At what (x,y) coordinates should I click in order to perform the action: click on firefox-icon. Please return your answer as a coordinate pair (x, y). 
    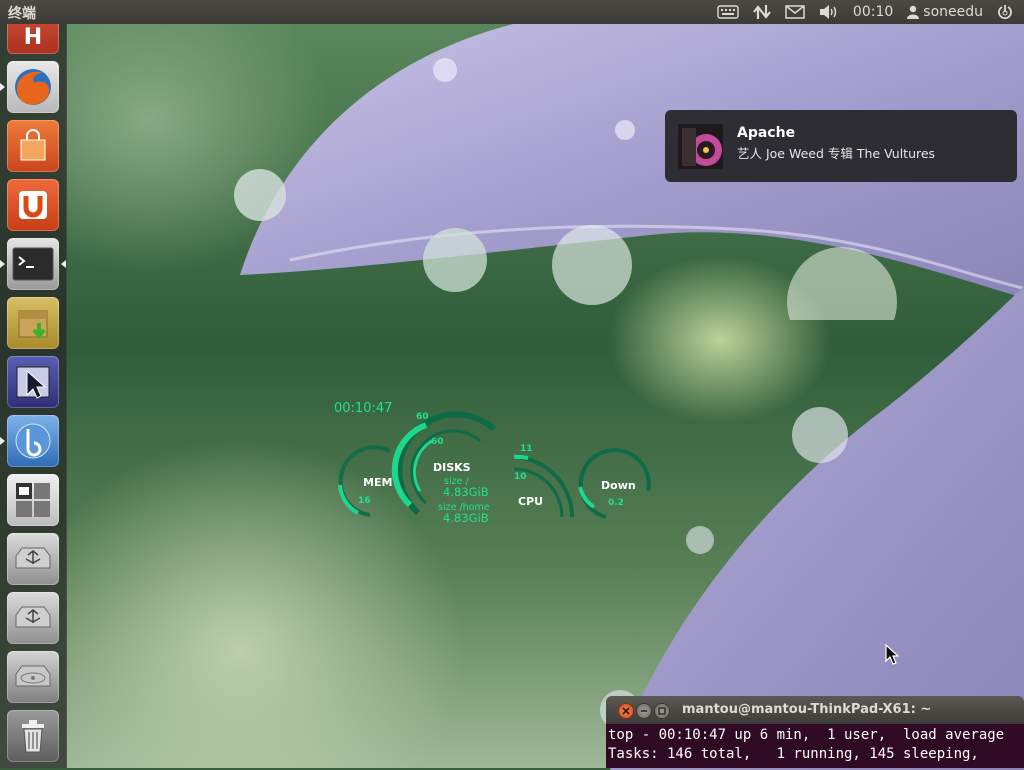
    Looking at the image, I should click on (33, 87).